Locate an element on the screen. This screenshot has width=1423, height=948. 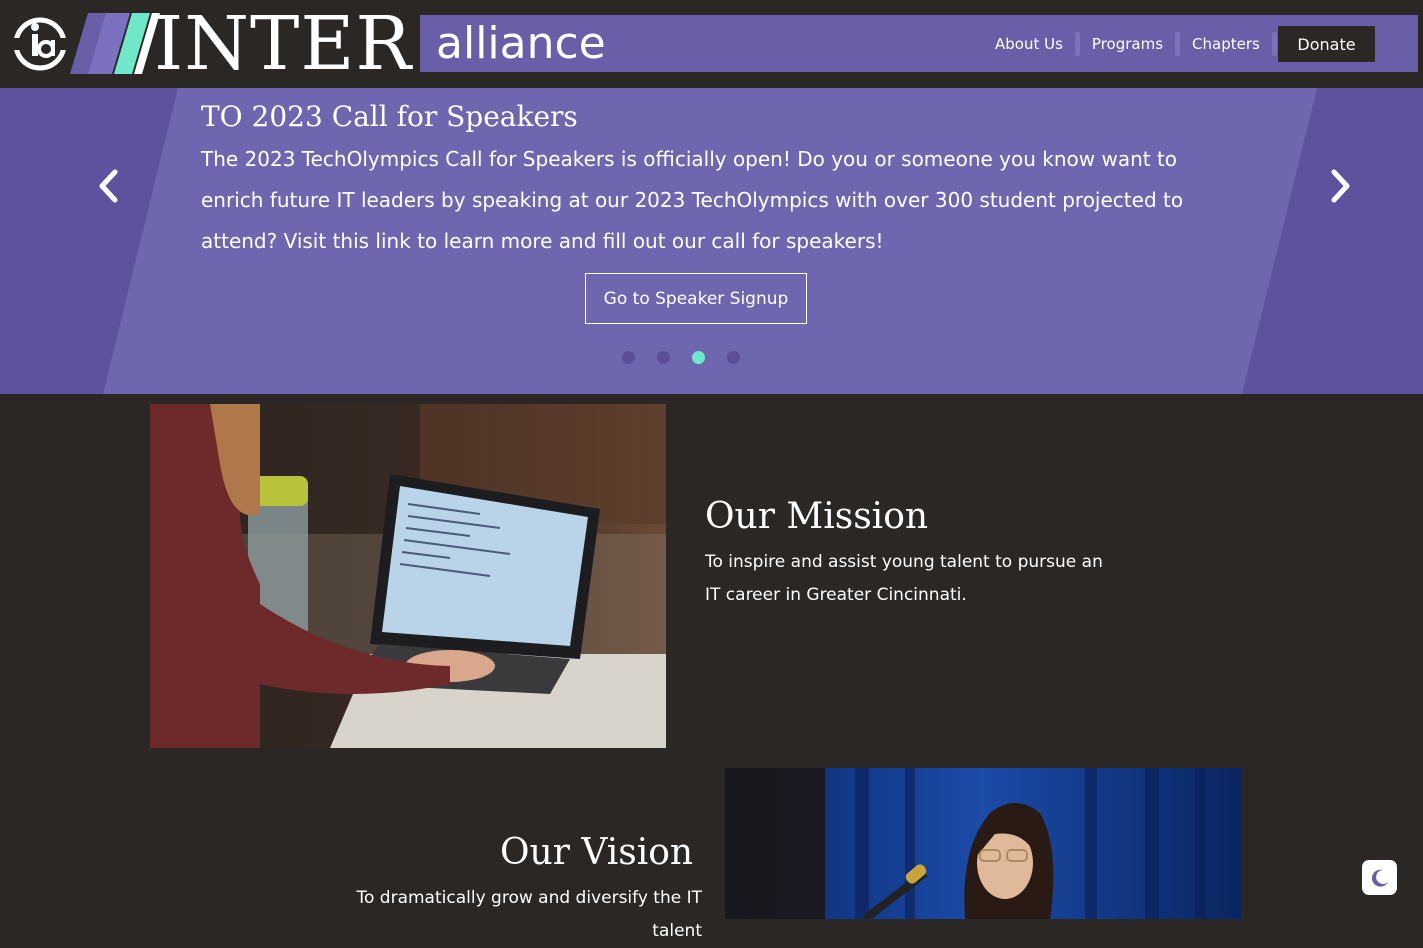
interalliance-logo-icon is located at coordinates (40, 44).